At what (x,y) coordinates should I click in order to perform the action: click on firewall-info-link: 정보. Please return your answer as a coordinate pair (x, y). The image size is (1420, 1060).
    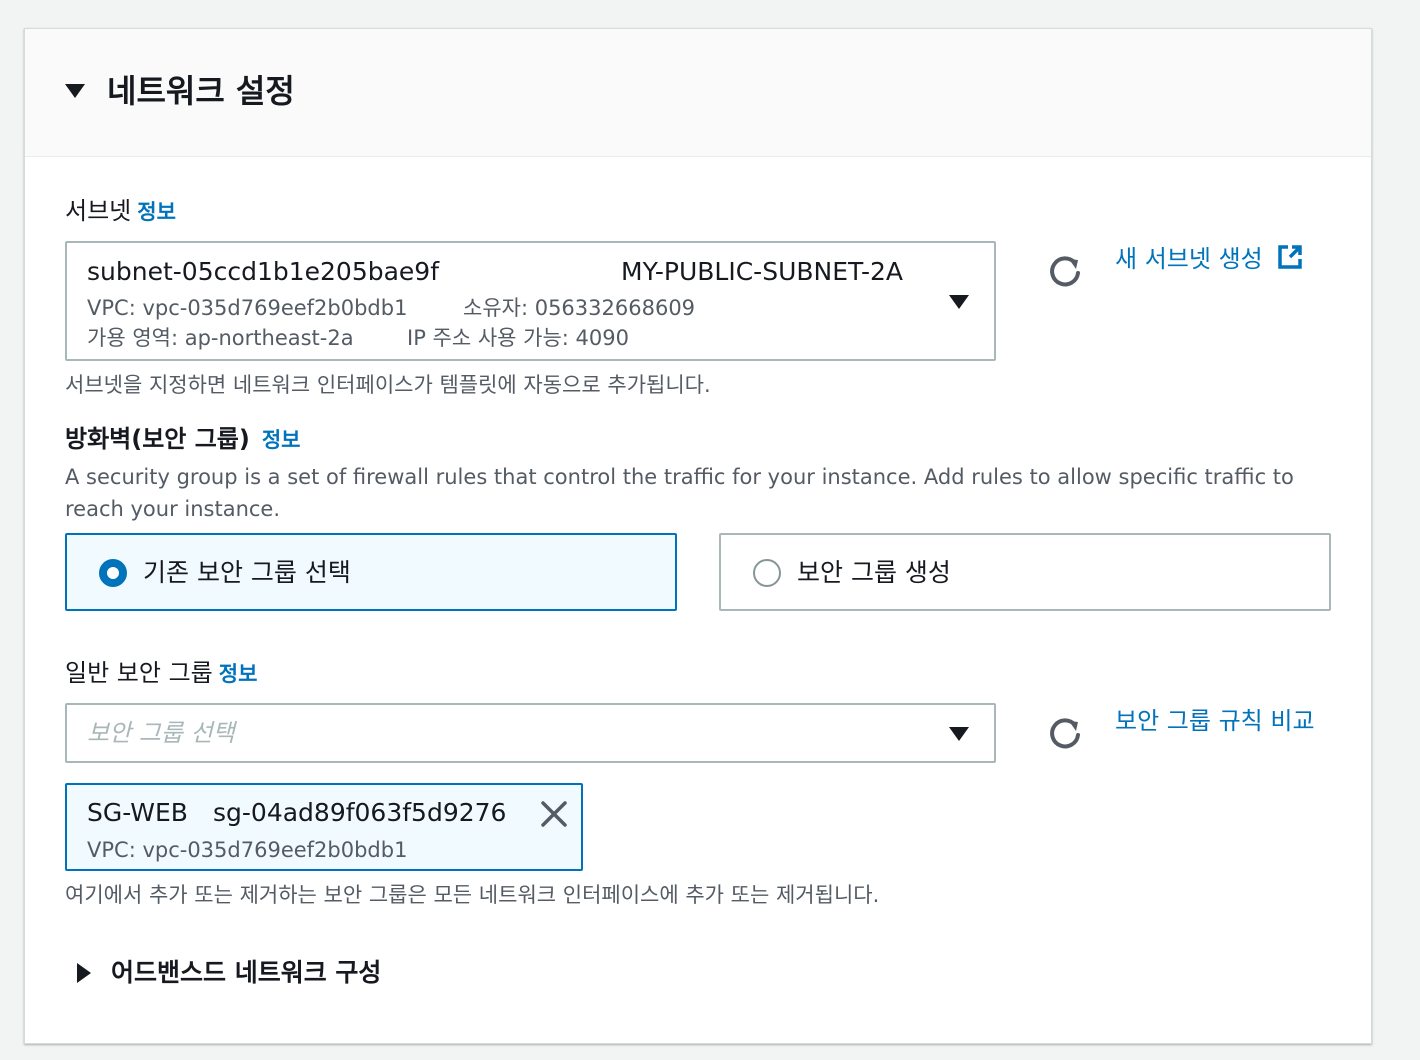
    Looking at the image, I should click on (281, 440).